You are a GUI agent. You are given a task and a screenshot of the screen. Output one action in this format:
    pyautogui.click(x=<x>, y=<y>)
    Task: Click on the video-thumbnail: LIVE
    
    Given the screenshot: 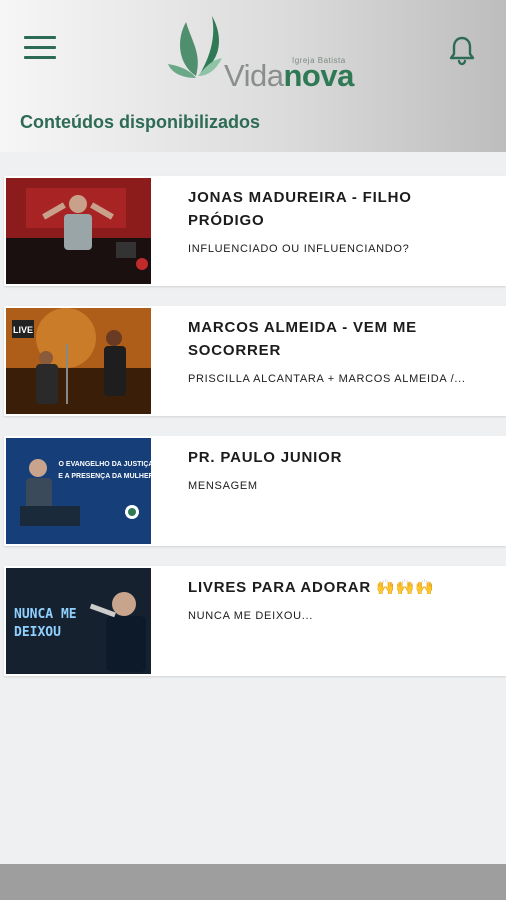 What is the action you would take?
    pyautogui.click(x=78, y=361)
    